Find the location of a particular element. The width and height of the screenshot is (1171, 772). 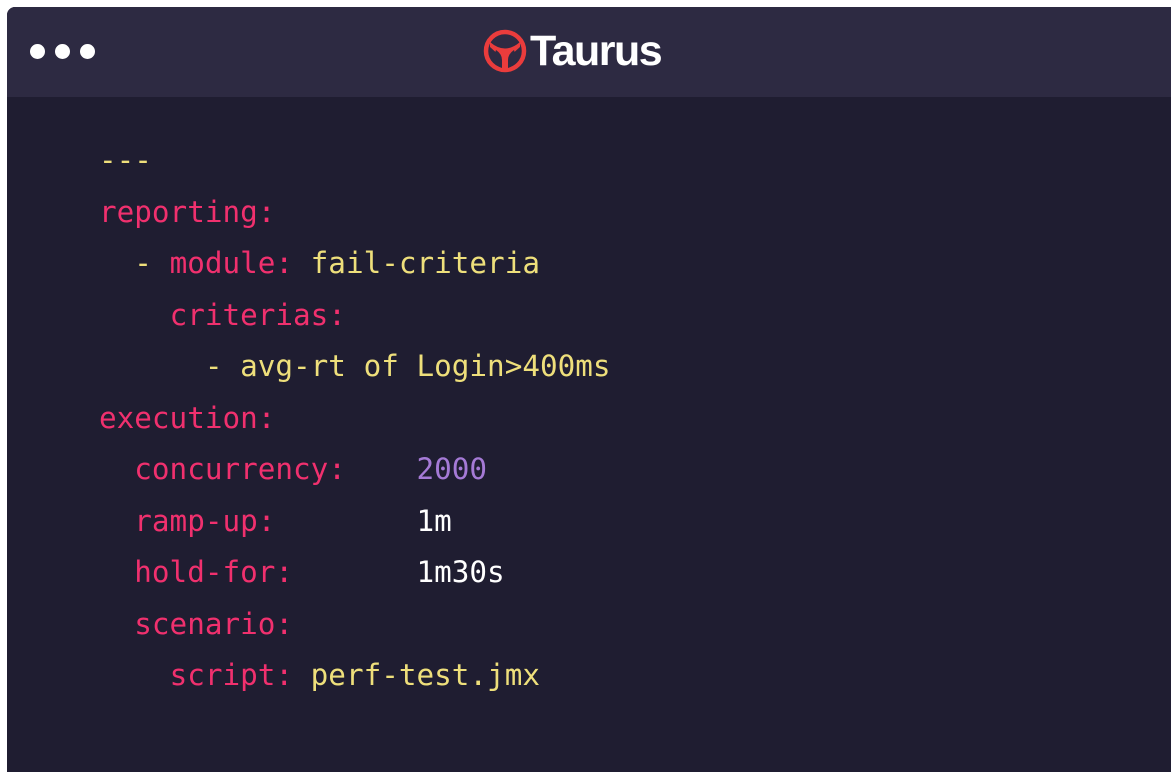

yaml-key-criterias: criterias: is located at coordinates (257, 314).